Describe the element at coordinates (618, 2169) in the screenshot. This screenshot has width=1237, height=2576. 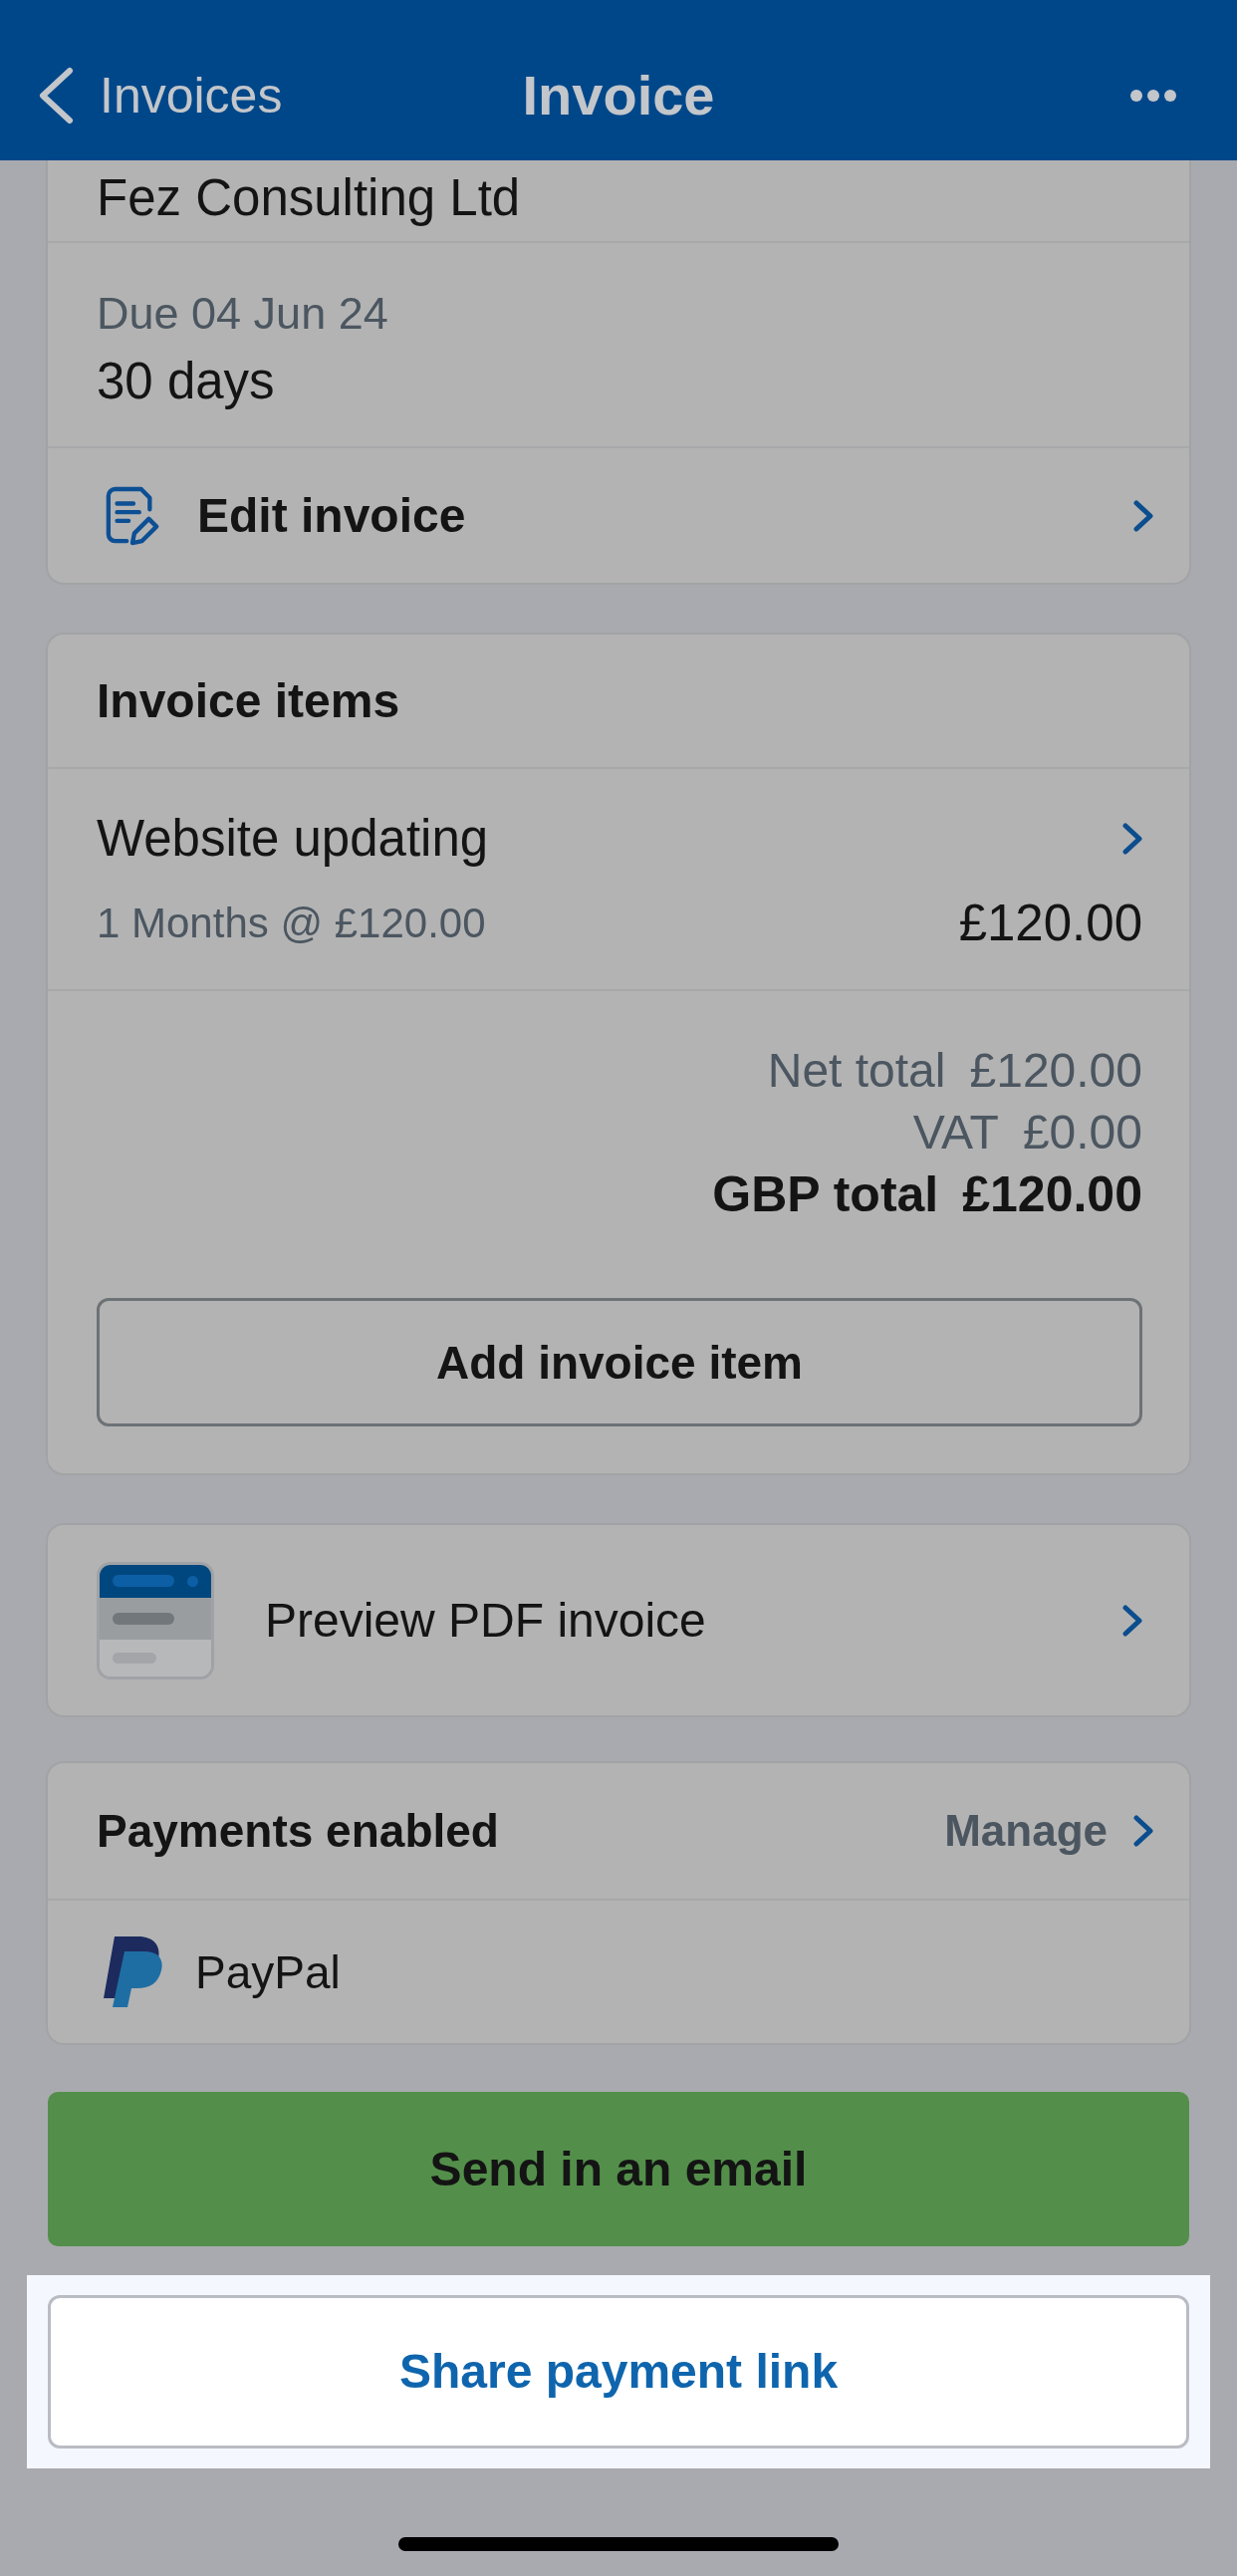
I see `send-email-button: Send in an email` at that location.